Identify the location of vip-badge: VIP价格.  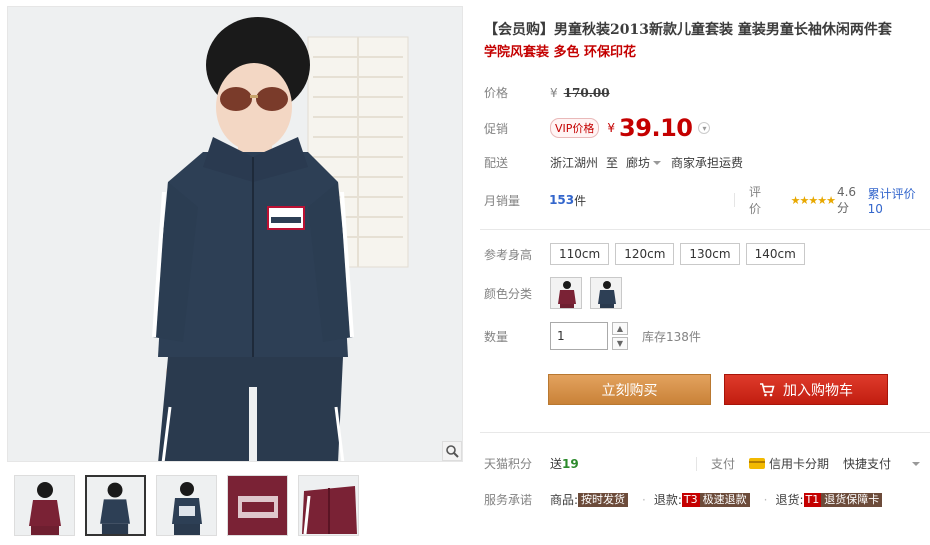
(575, 128).